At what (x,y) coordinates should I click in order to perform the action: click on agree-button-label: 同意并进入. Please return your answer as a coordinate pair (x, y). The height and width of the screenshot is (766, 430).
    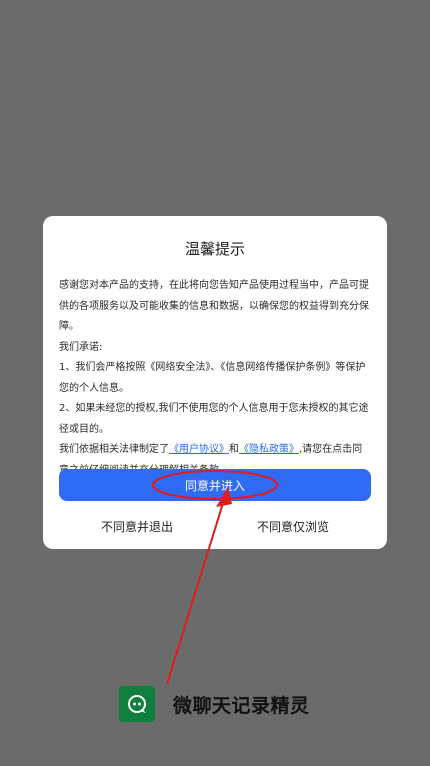
    Looking at the image, I should click on (214, 485).